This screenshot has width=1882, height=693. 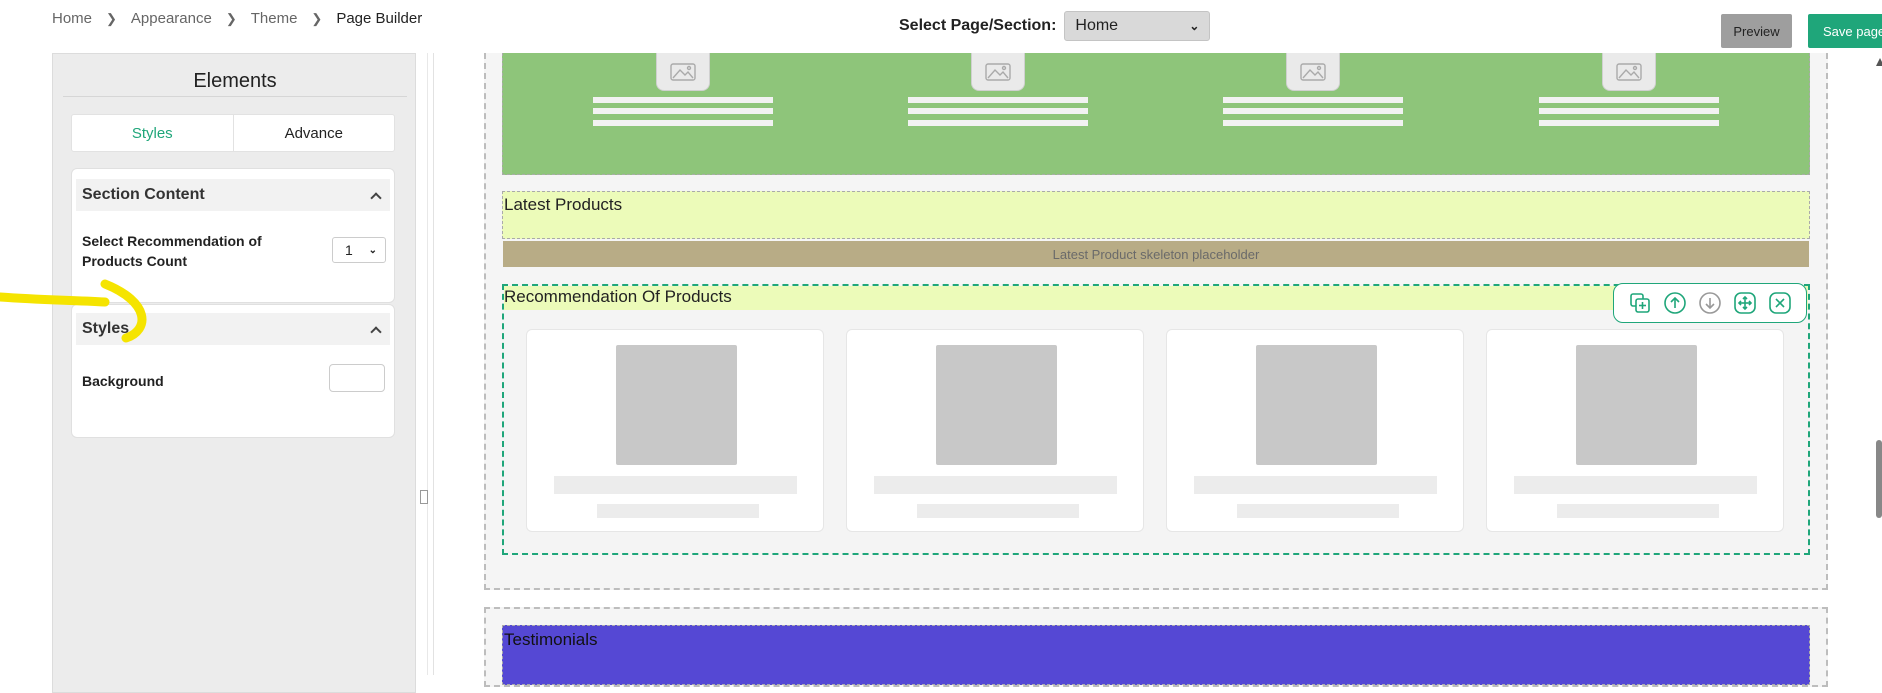 What do you see at coordinates (1137, 26) in the screenshot?
I see `page-section-select: Home ⌄` at bounding box center [1137, 26].